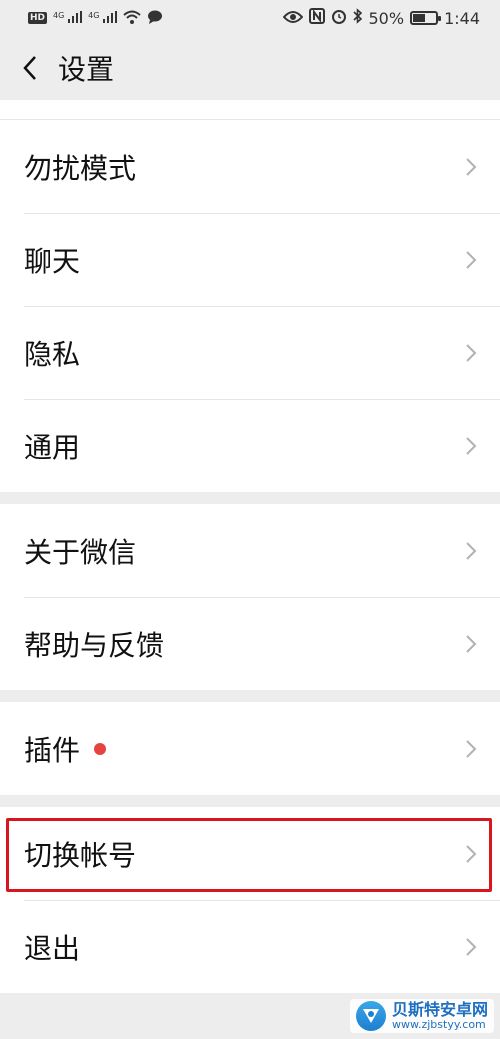  I want to click on row-plugins: 插件, so click(250, 748).